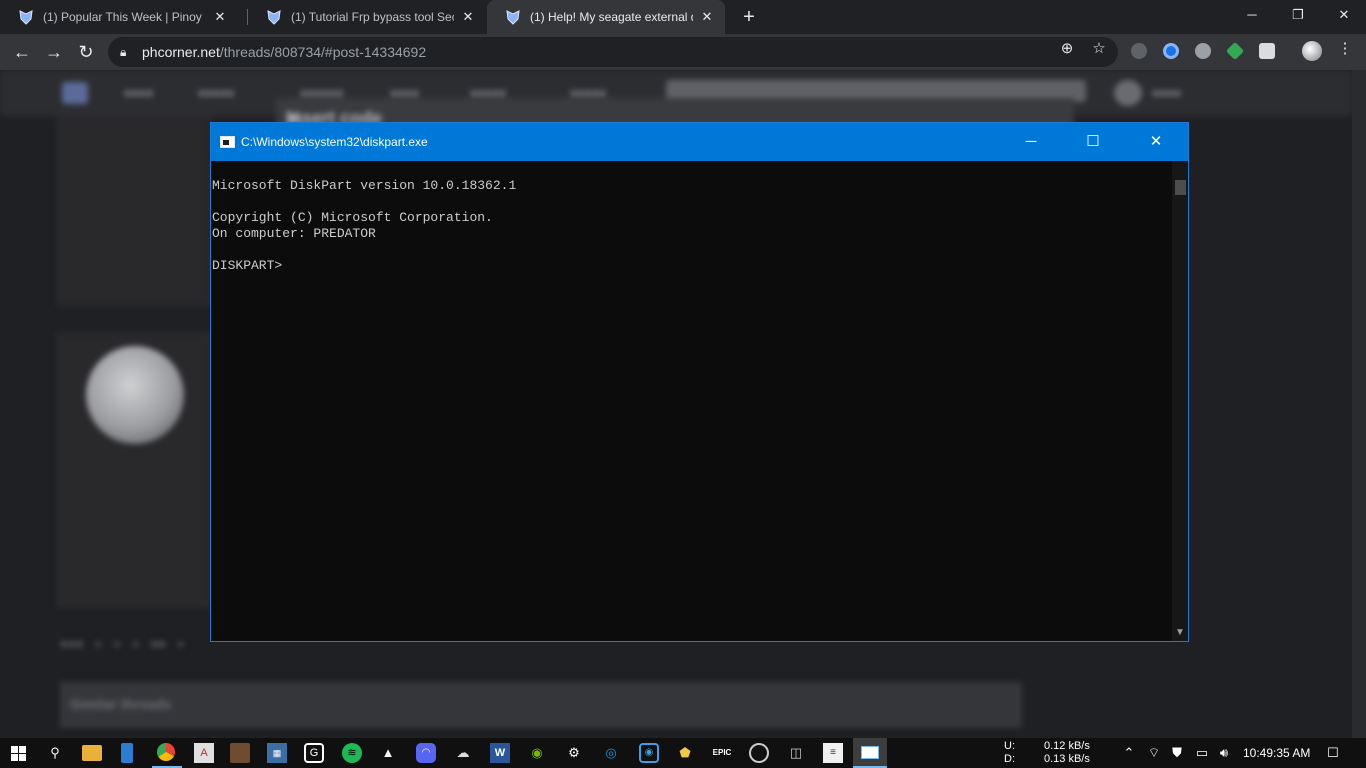 The image size is (1366, 768). I want to click on vlc-cone-icon: ▲, so click(388, 753).